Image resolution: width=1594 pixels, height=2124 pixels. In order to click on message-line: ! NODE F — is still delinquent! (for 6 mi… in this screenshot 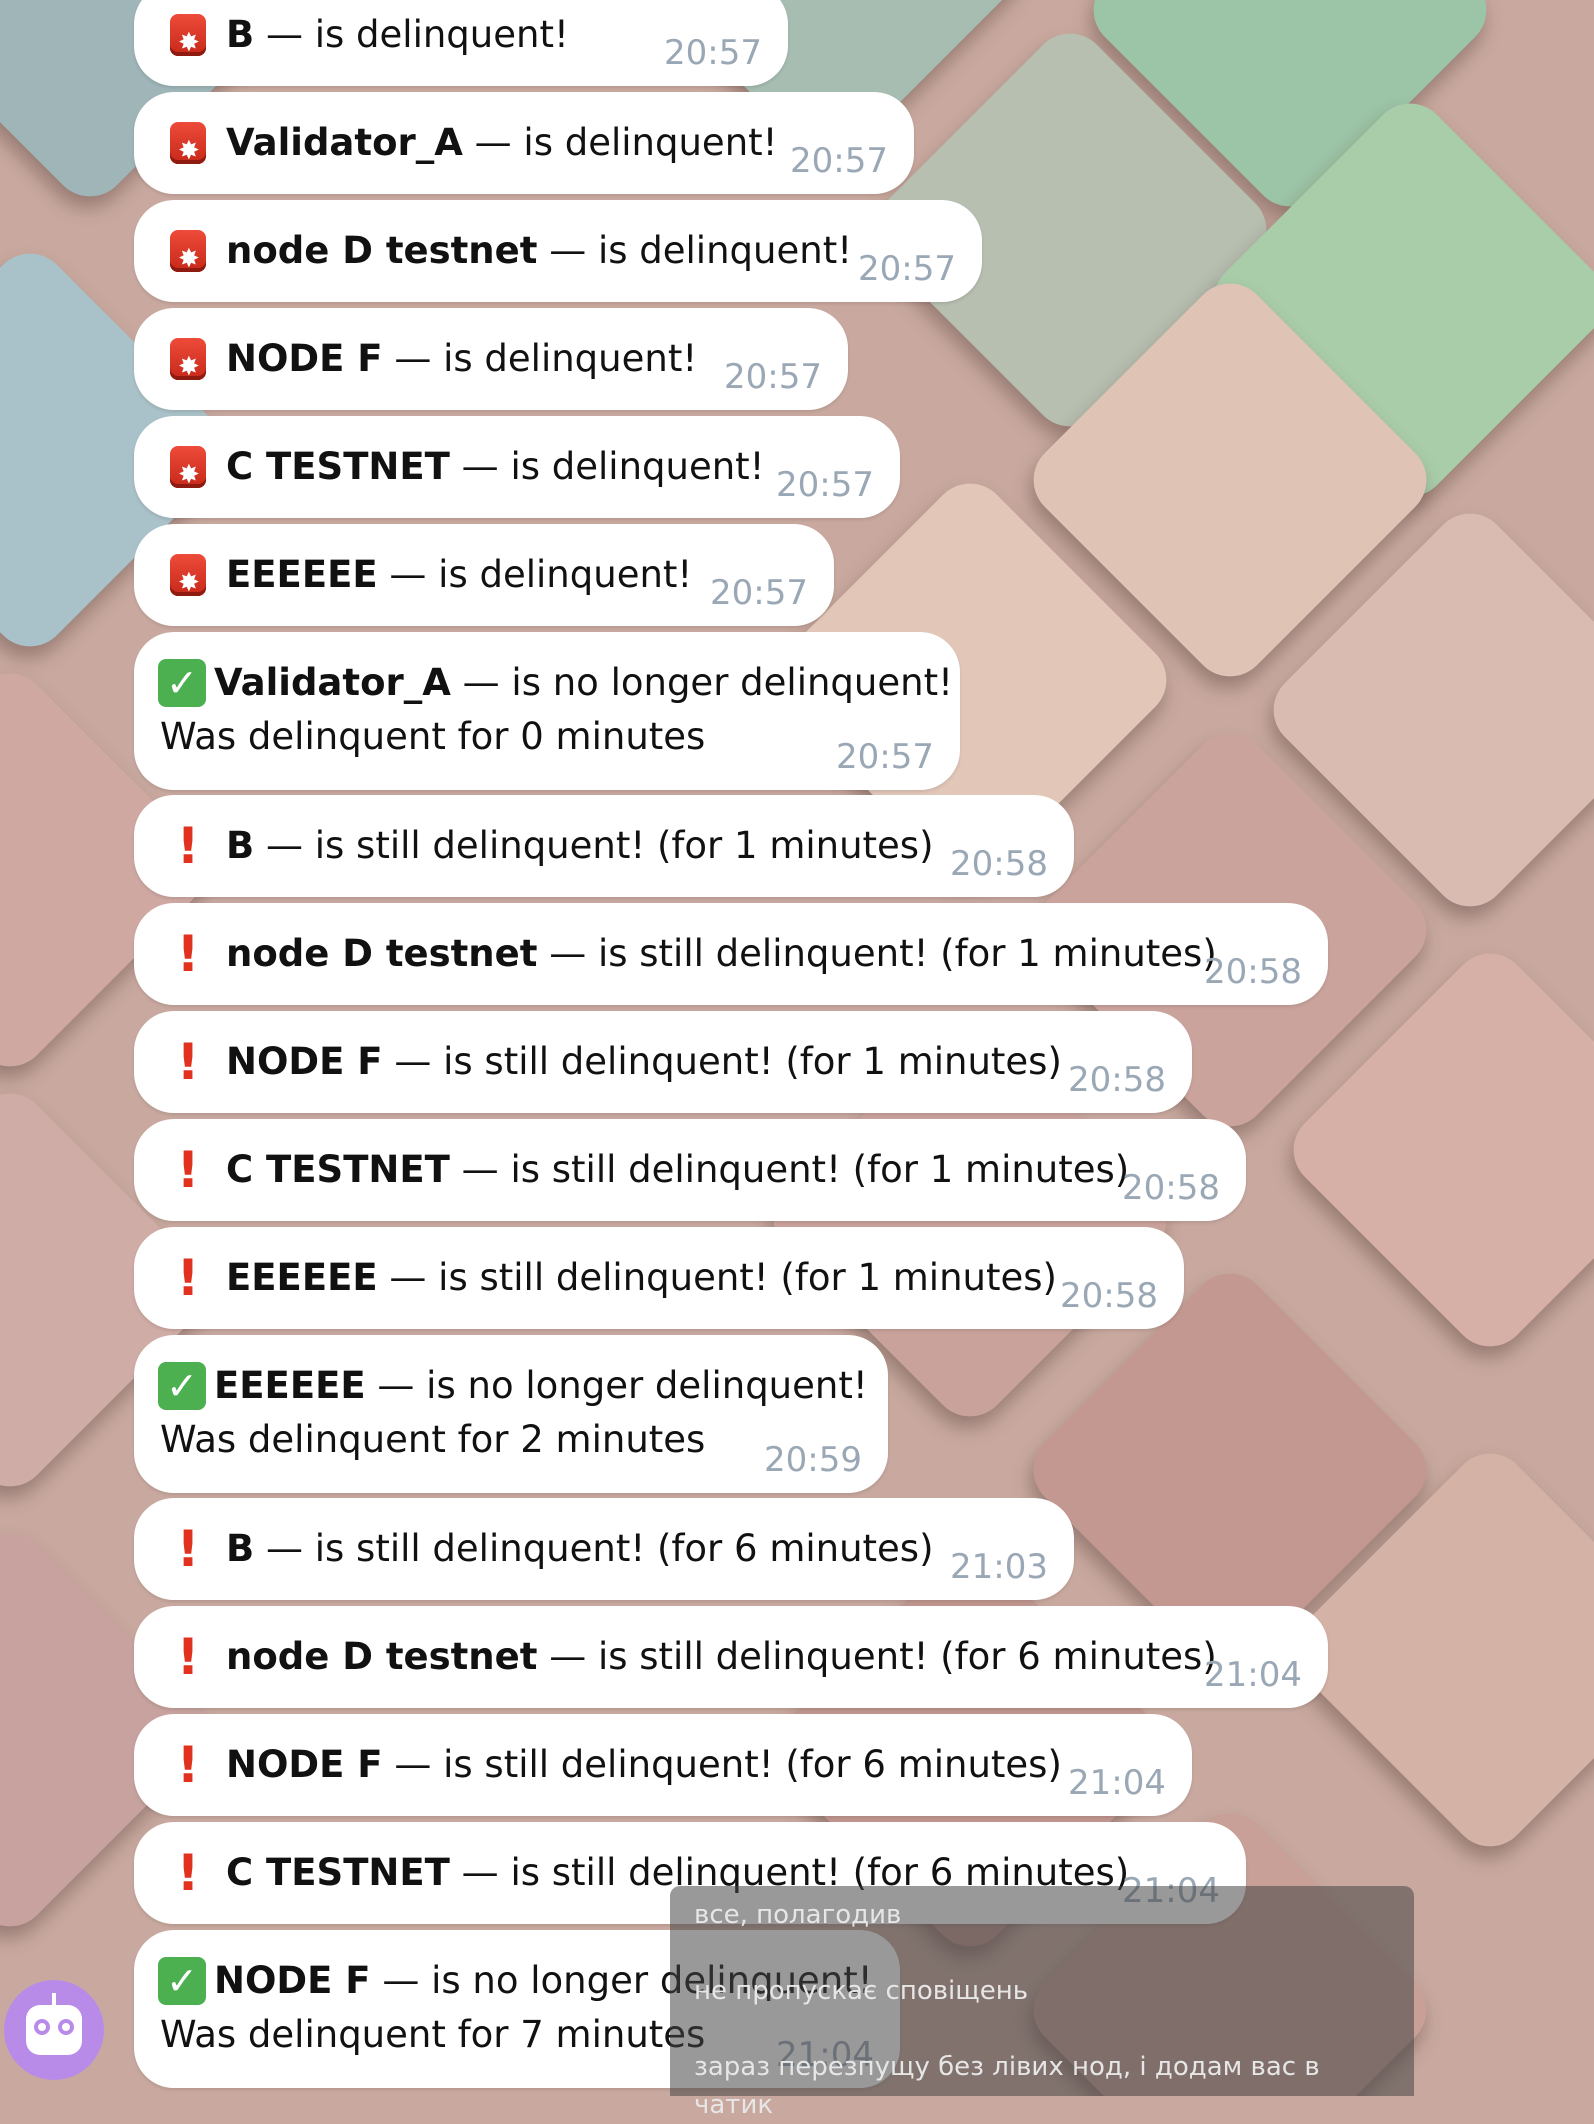, I will do `click(665, 1765)`.